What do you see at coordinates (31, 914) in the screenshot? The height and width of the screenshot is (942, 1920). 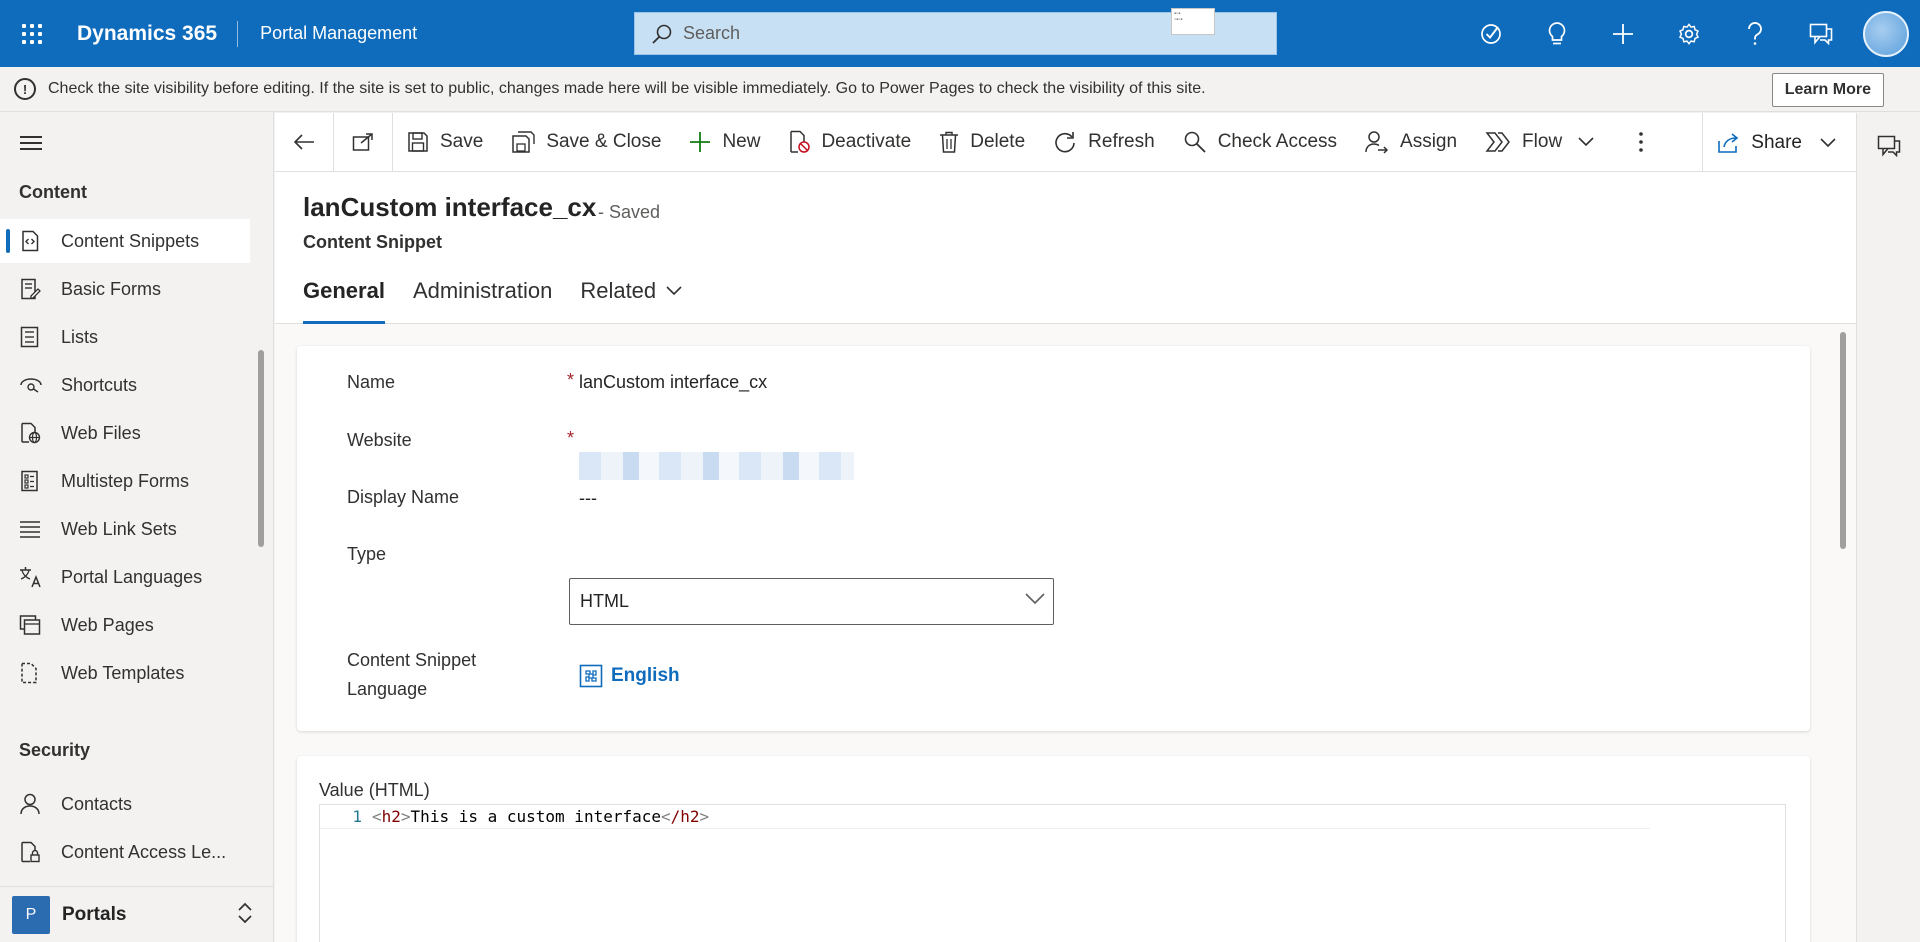 I see `area-badge: P` at bounding box center [31, 914].